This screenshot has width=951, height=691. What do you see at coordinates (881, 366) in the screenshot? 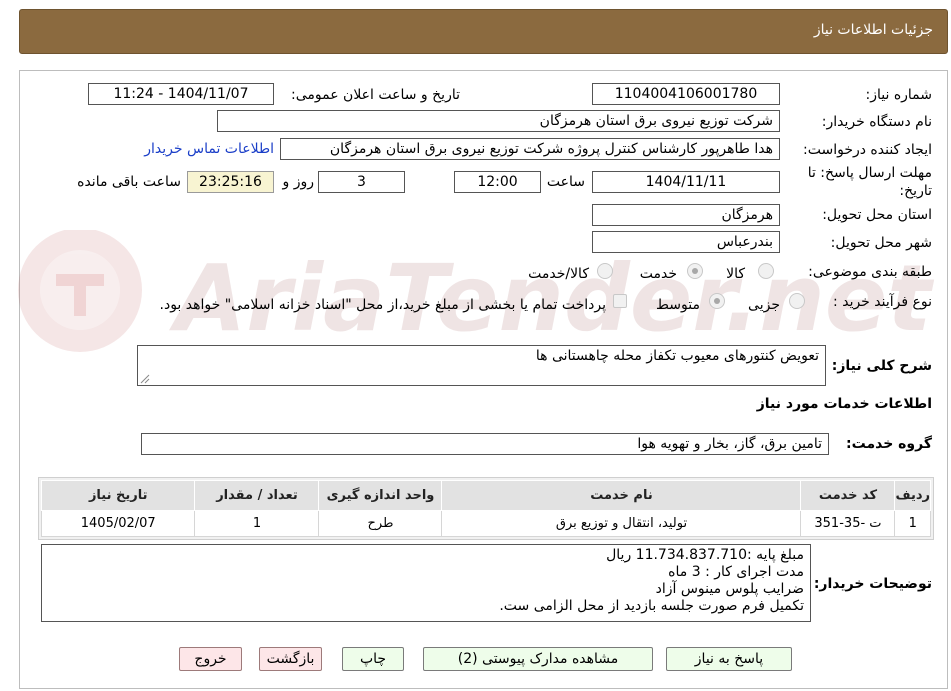
I see `summary-label: شرح کلی نیاز:` at bounding box center [881, 366].